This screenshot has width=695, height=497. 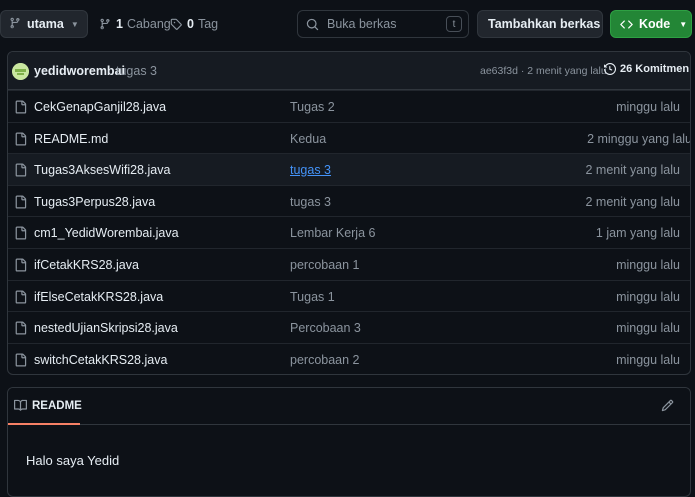 I want to click on file-commit-message: Percobaan 3, so click(x=325, y=328).